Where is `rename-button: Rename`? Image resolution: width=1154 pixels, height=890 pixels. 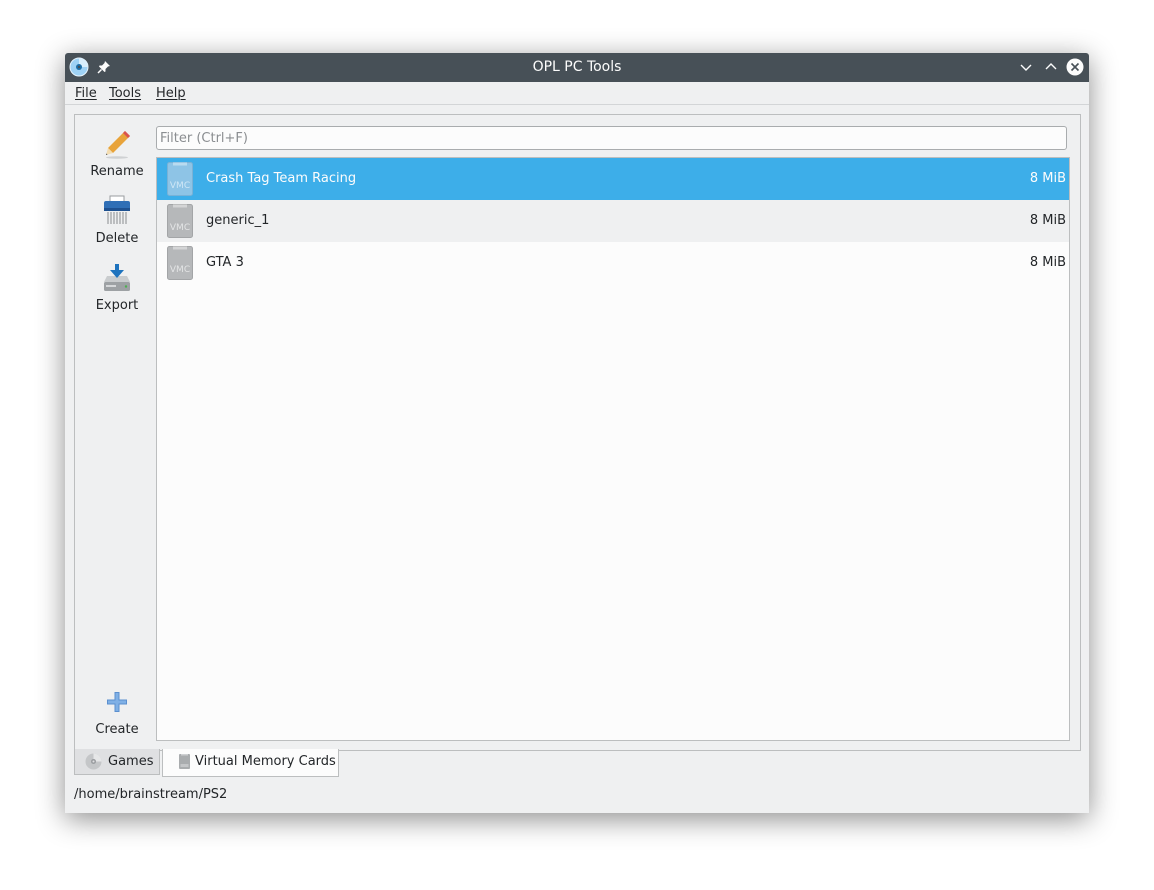
rename-button: Rename is located at coordinates (117, 153).